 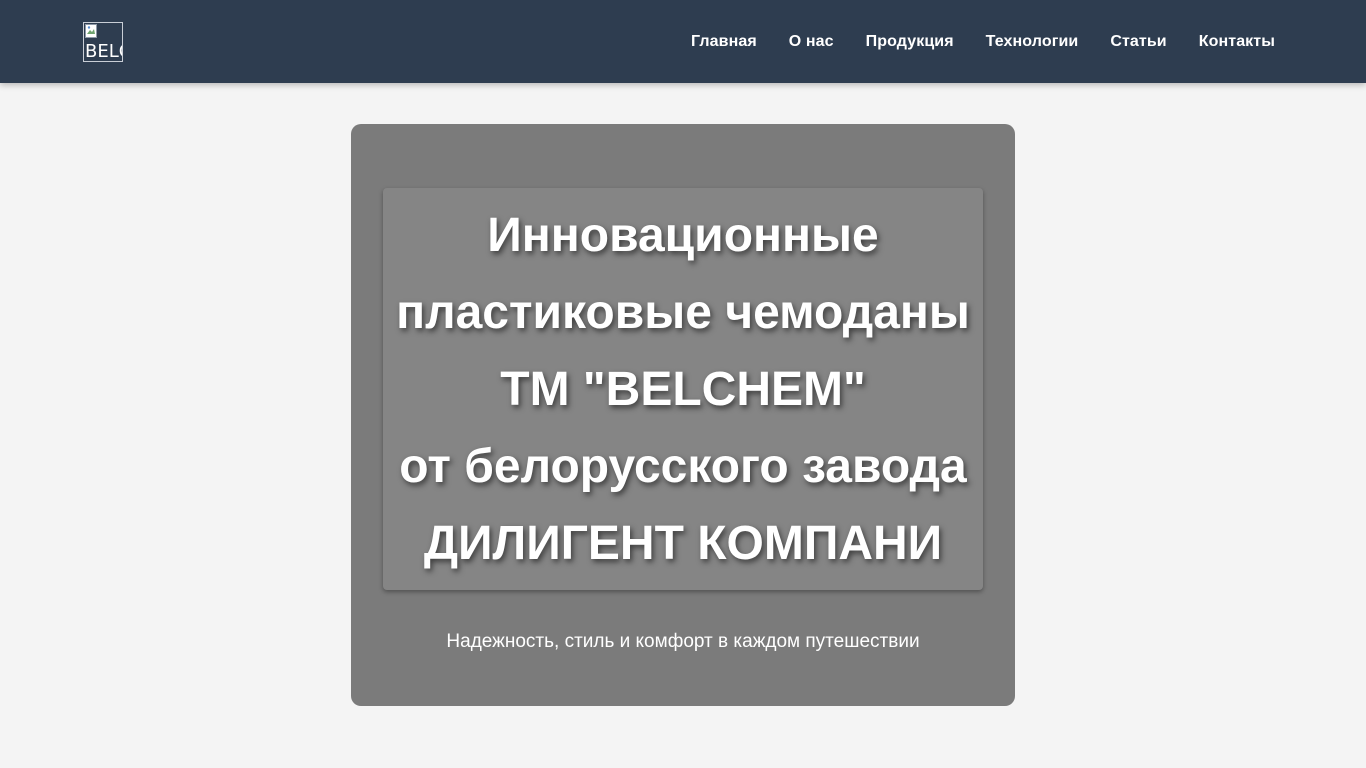 What do you see at coordinates (724, 42) in the screenshot?
I see `nav-item-home: Главная` at bounding box center [724, 42].